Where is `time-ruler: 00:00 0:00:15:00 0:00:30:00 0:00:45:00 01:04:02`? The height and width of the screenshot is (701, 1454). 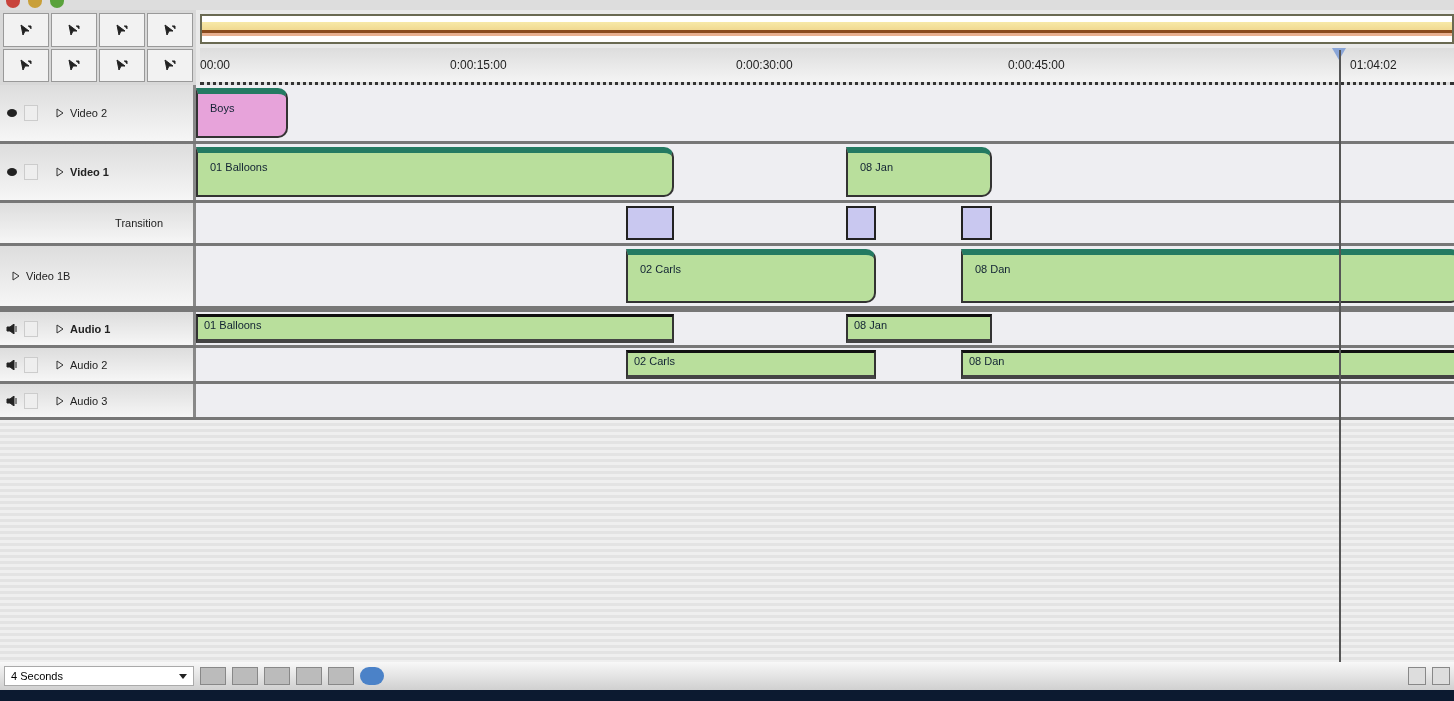 time-ruler: 00:00 0:00:15:00 0:00:30:00 0:00:45:00 01:04:02 is located at coordinates (827, 66).